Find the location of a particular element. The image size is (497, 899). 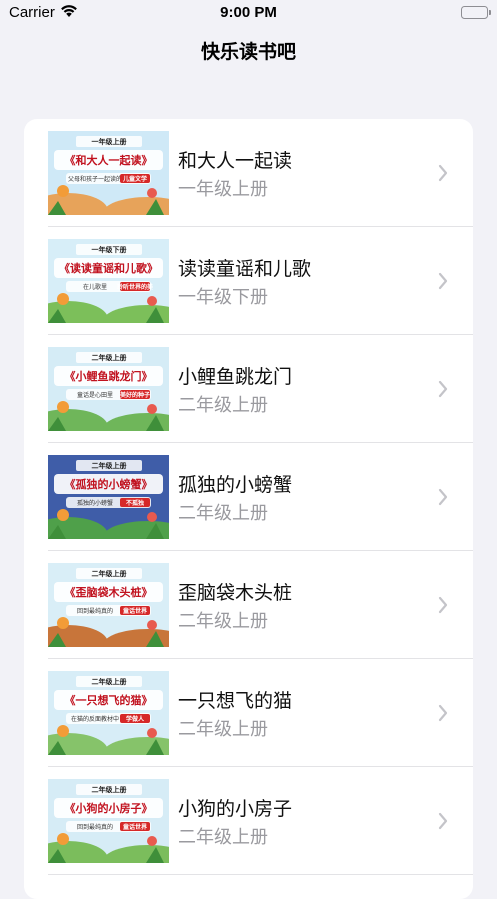

book-list-item: 二年级上册 《小狗的小房子》 回到最纯真的 童话世界 小狗的小房子 二年级上册 is located at coordinates (248, 821).